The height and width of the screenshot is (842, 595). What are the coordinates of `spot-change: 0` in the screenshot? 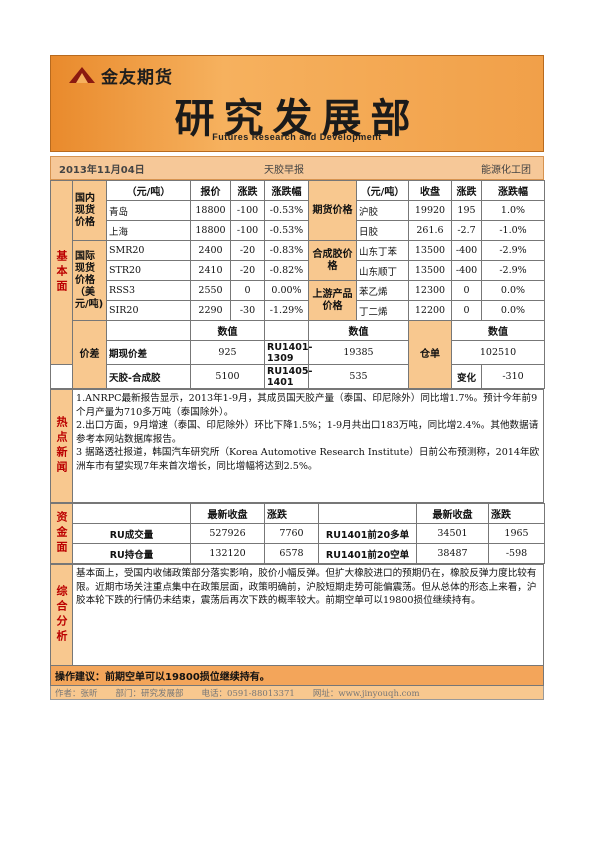 It's located at (247, 290).